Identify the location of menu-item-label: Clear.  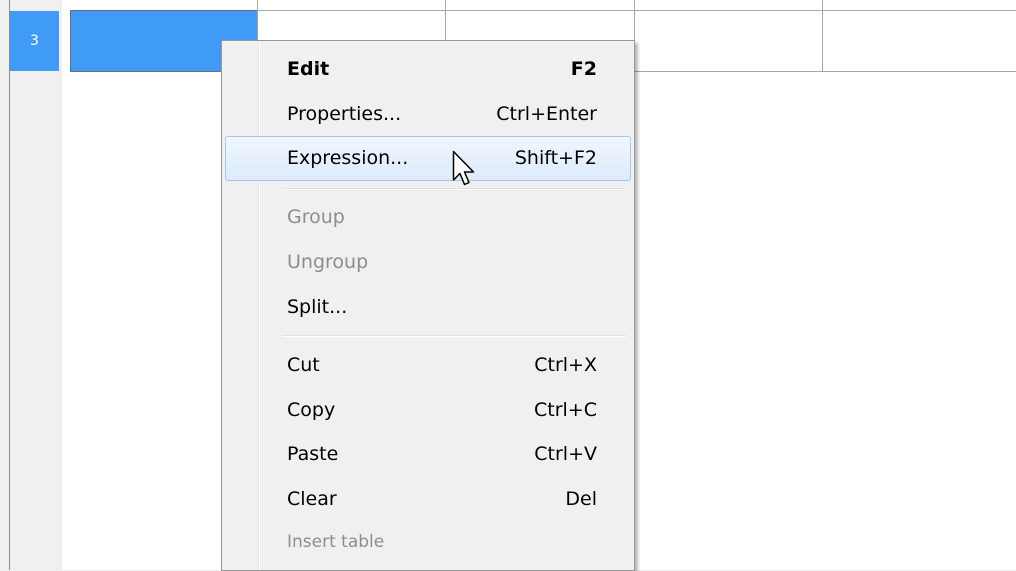
(312, 499).